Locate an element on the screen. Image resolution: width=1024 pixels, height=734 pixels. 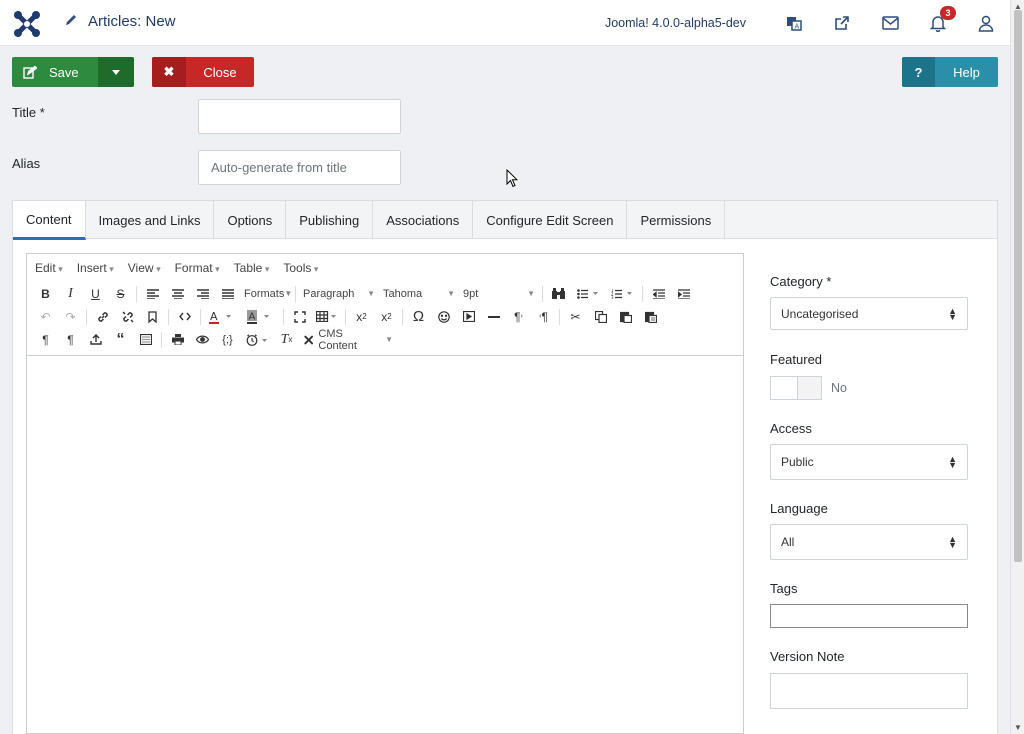
joomla-small-icon is located at coordinates (309, 339).